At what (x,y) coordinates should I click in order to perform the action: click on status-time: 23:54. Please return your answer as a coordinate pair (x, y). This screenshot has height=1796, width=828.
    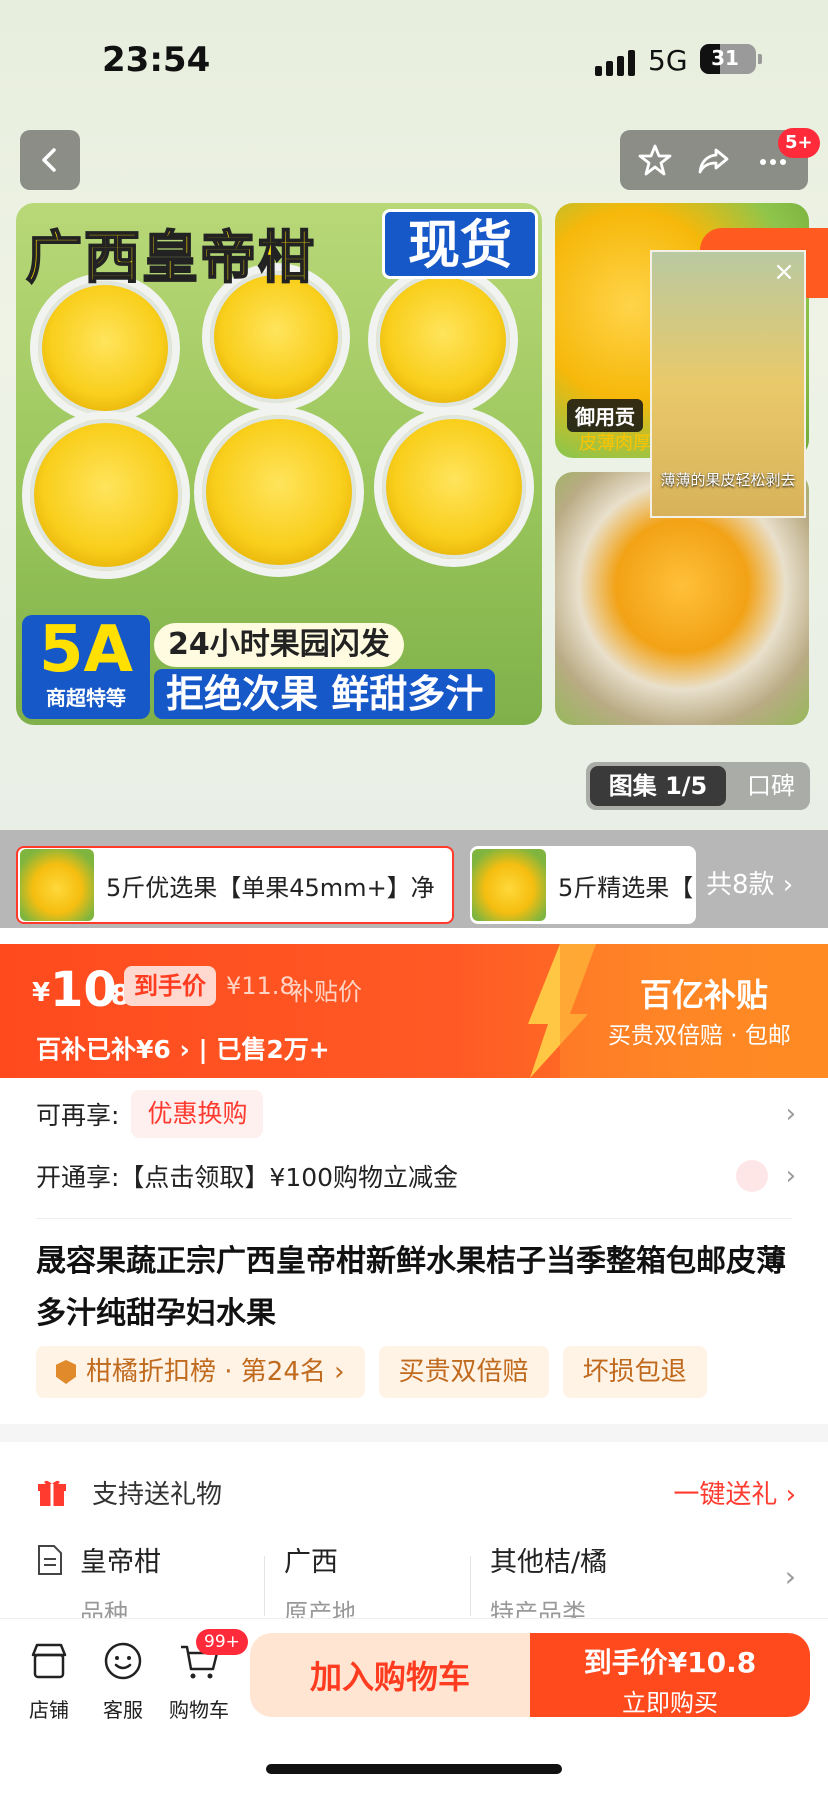
    Looking at the image, I should click on (156, 60).